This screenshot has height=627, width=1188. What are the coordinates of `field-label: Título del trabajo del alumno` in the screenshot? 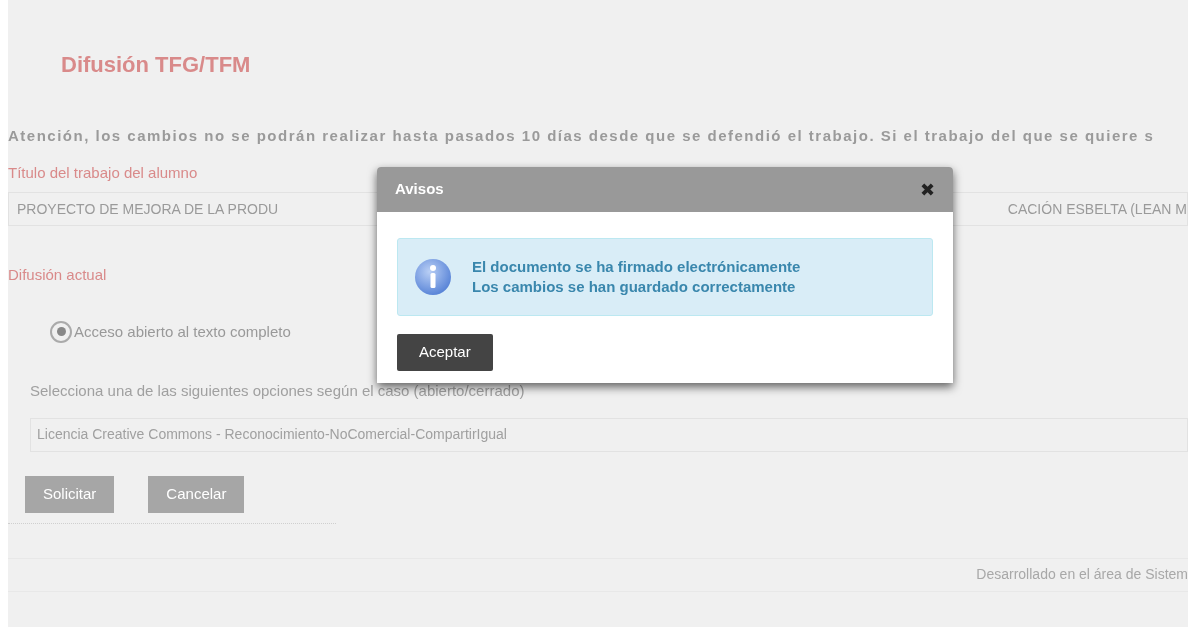 It's located at (103, 172).